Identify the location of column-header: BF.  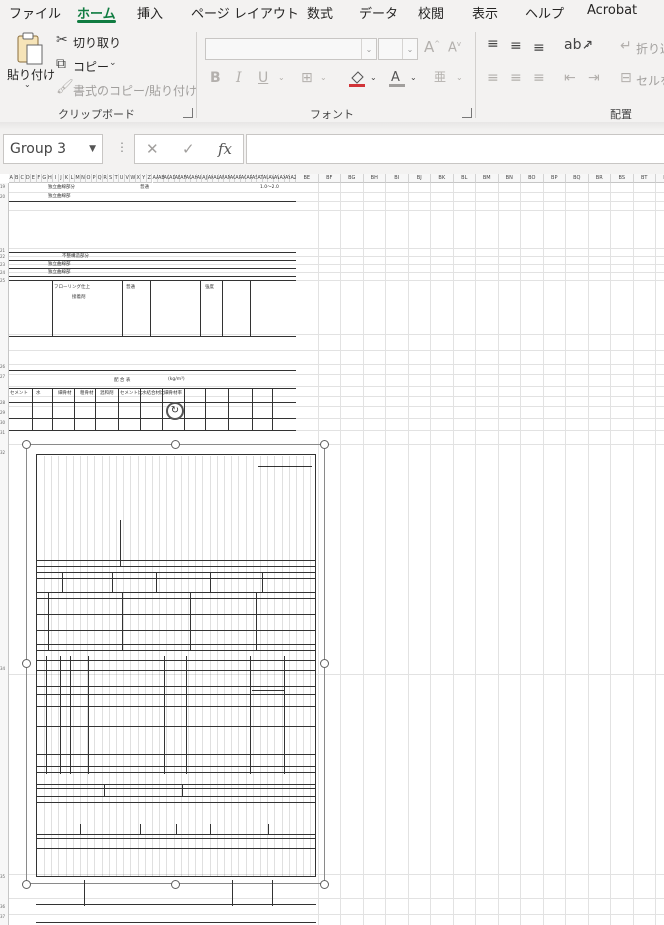
(329, 178).